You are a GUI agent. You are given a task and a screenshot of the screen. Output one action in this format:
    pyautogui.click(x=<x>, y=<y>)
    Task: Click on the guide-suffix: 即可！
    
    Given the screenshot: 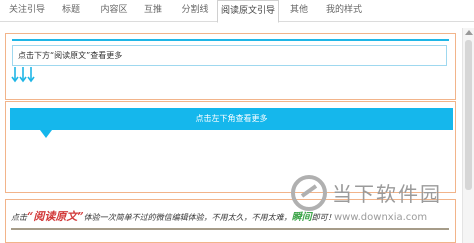 What is the action you would take?
    pyautogui.click(x=323, y=217)
    